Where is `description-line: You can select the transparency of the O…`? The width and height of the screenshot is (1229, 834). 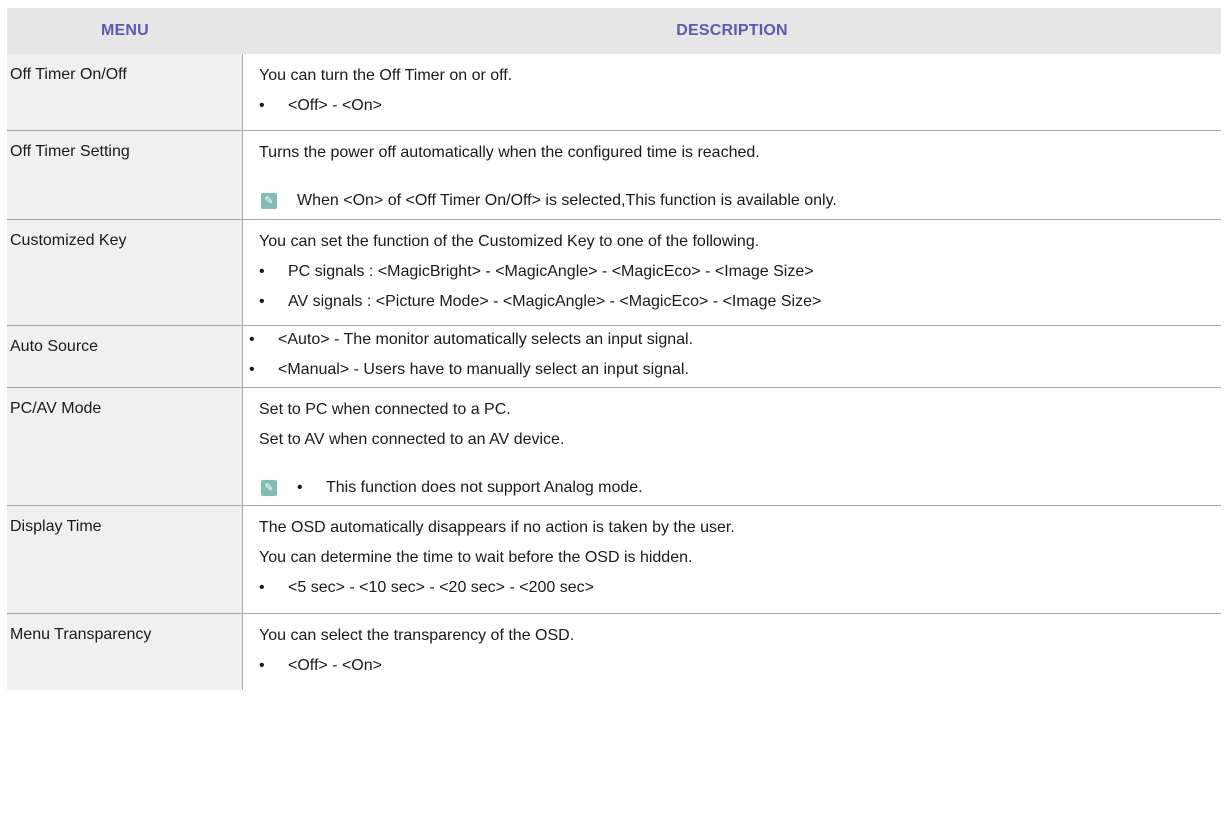
description-line: You can select the transparency of the O… is located at coordinates (417, 635).